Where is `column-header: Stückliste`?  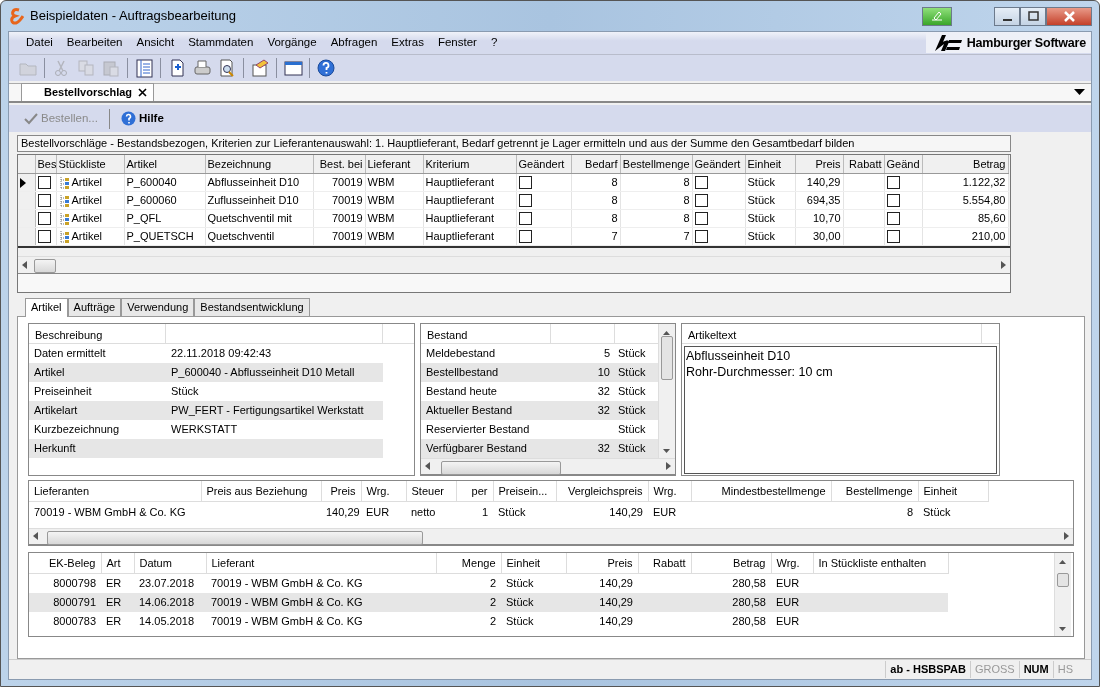 column-header: Stückliste is located at coordinates (90, 164).